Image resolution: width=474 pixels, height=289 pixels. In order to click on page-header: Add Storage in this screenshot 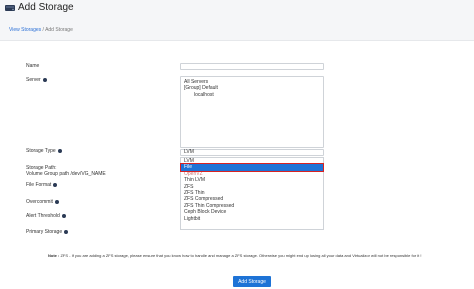, I will do `click(39, 7)`.